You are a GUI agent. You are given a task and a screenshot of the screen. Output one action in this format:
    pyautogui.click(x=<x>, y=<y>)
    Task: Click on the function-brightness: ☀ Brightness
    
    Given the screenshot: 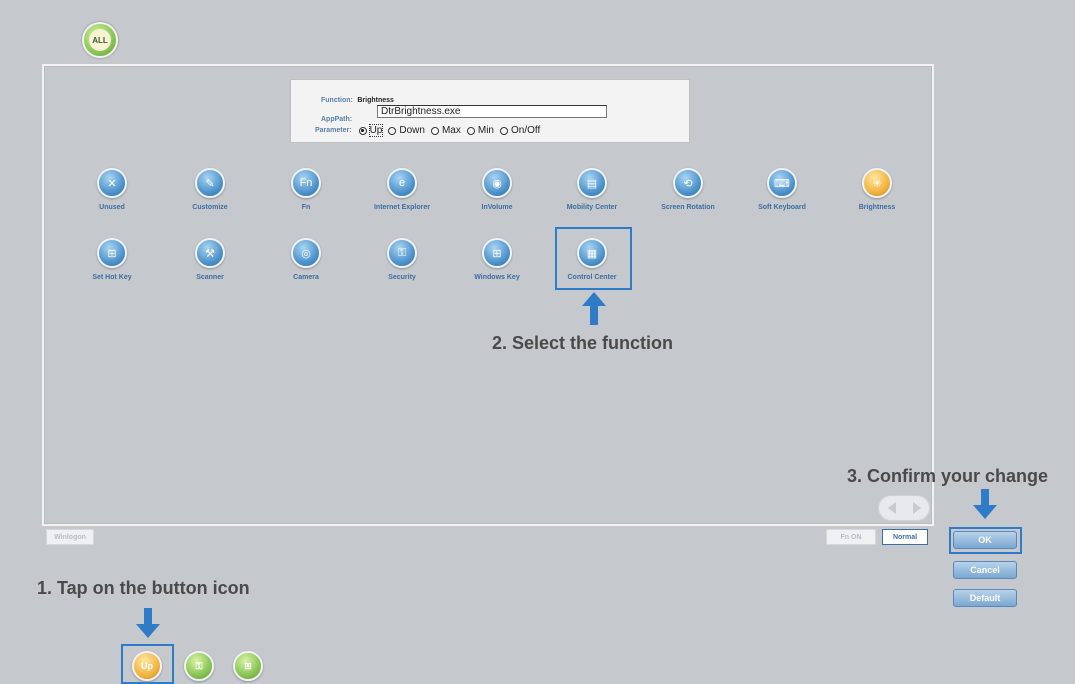 What is the action you would take?
    pyautogui.click(x=877, y=189)
    